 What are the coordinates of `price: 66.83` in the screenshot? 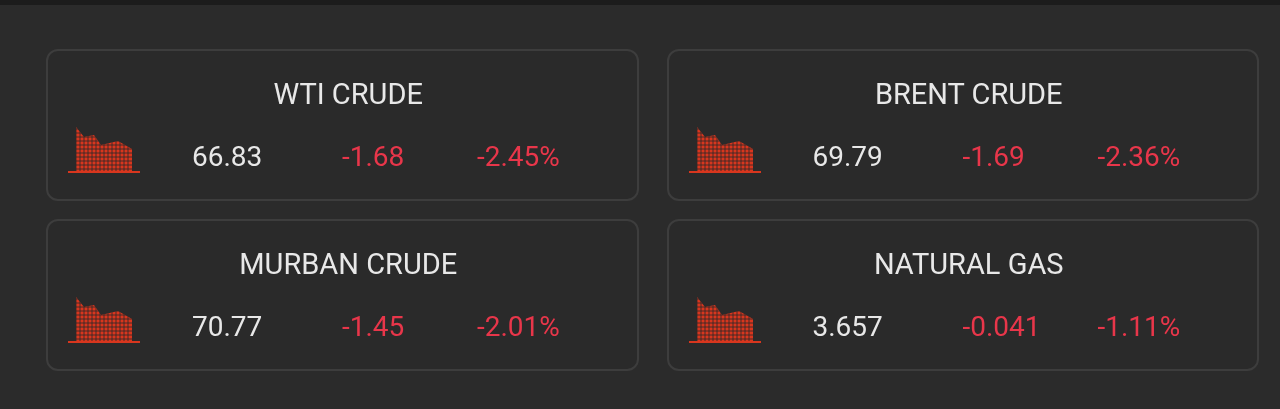 It's located at (228, 157).